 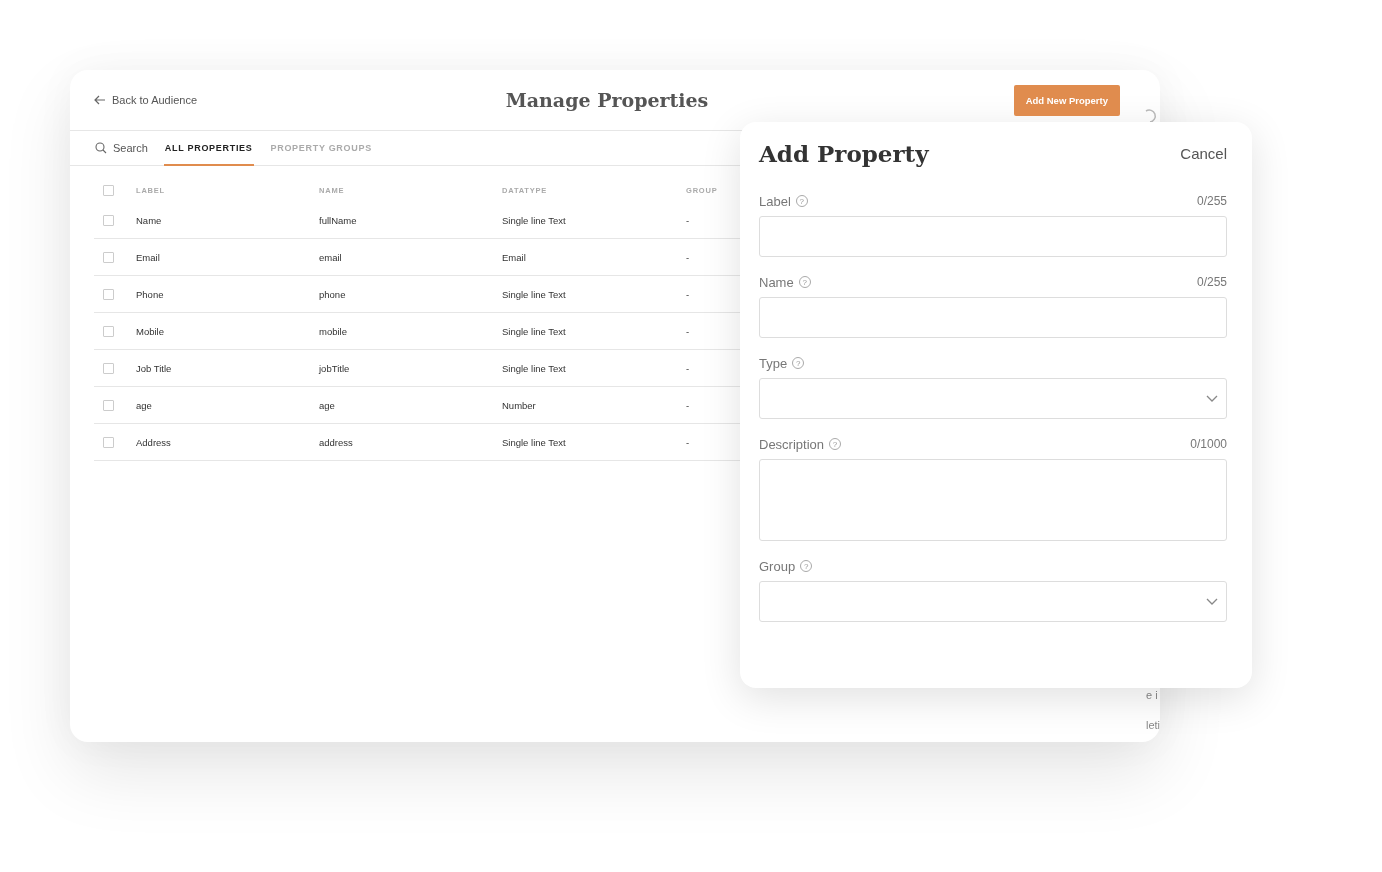 I want to click on table-cell: mobile, so click(x=333, y=331).